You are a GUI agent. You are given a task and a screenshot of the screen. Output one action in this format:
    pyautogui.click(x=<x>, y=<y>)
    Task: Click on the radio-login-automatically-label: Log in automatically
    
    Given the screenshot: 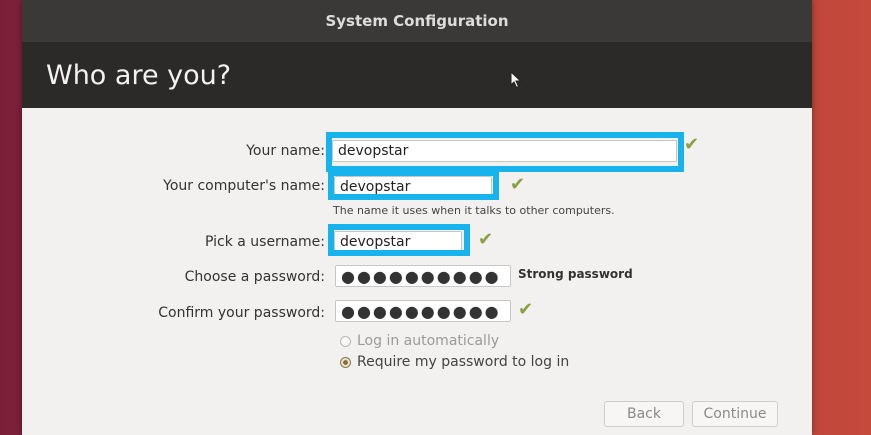 What is the action you would take?
    pyautogui.click(x=428, y=341)
    